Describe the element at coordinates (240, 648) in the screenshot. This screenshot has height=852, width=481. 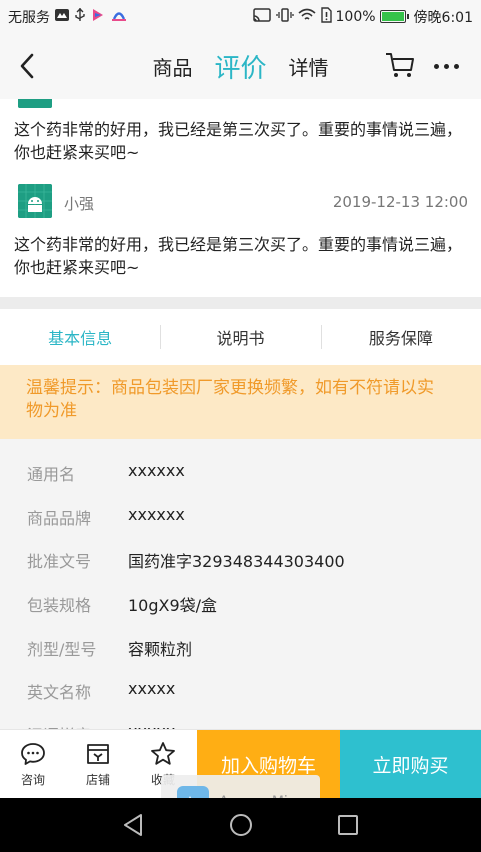
I see `info-row: 剂型/型号 容颗粒剂` at that location.